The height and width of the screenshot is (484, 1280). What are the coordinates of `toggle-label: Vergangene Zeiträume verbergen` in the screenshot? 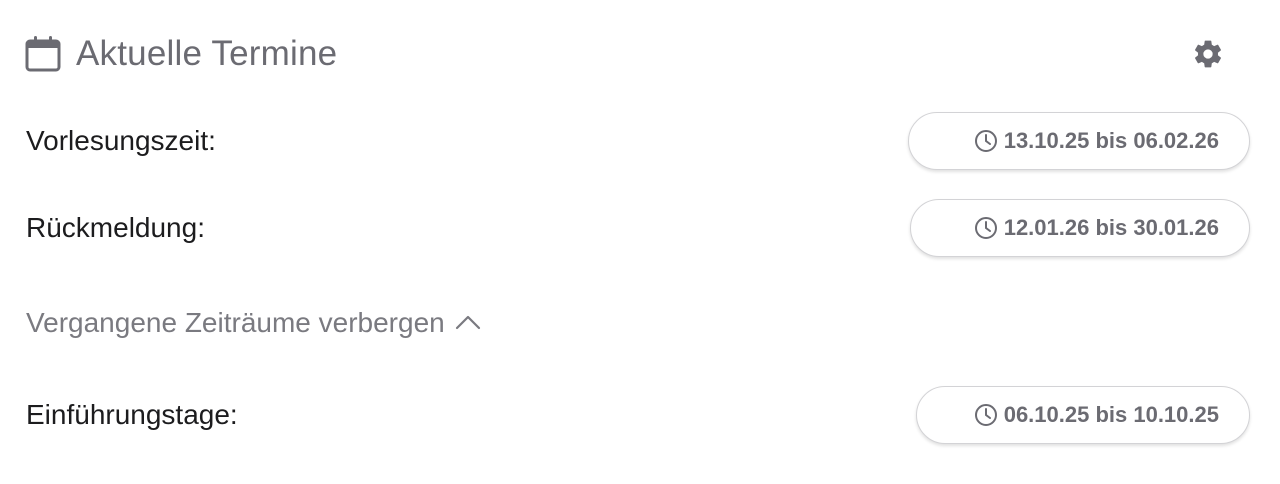 It's located at (235, 322).